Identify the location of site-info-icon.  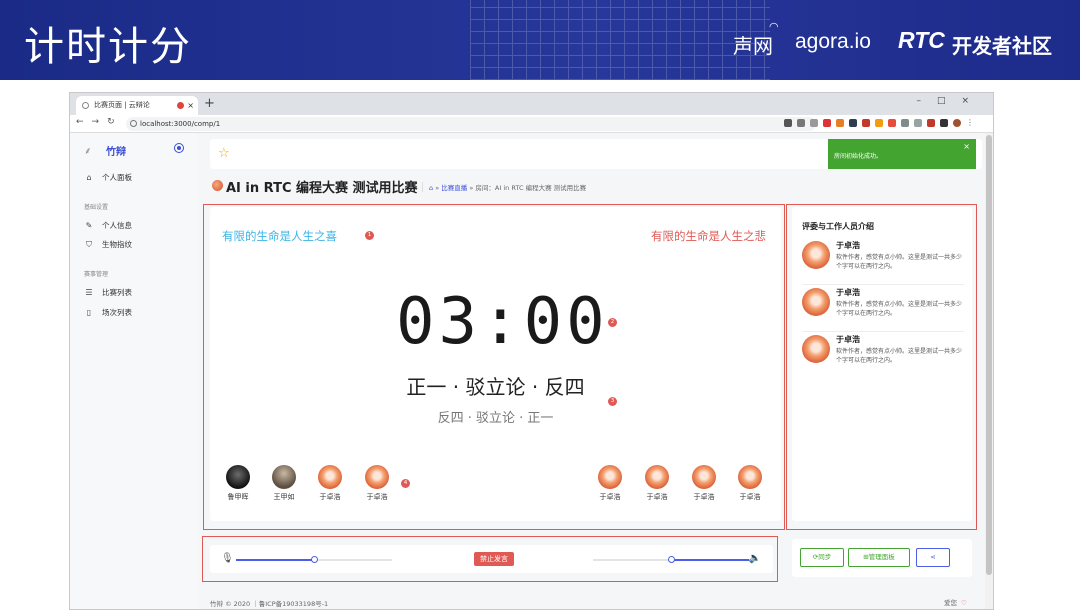
(133, 123).